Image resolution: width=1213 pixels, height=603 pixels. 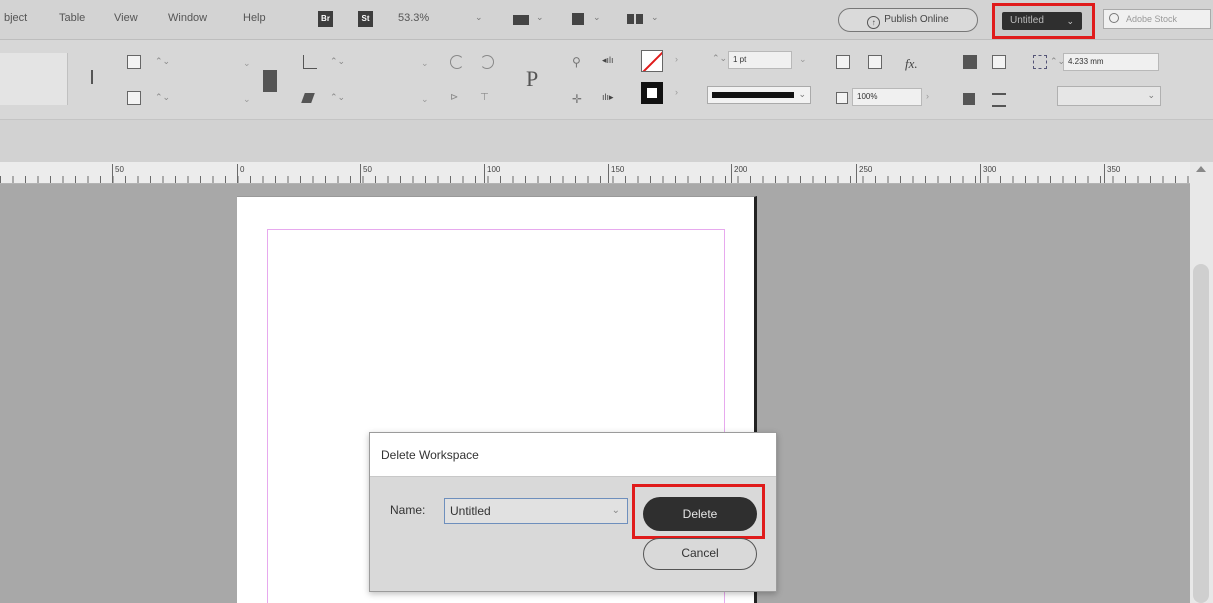 I want to click on dimension-field: 4.233 mm, so click(x=1111, y=62).